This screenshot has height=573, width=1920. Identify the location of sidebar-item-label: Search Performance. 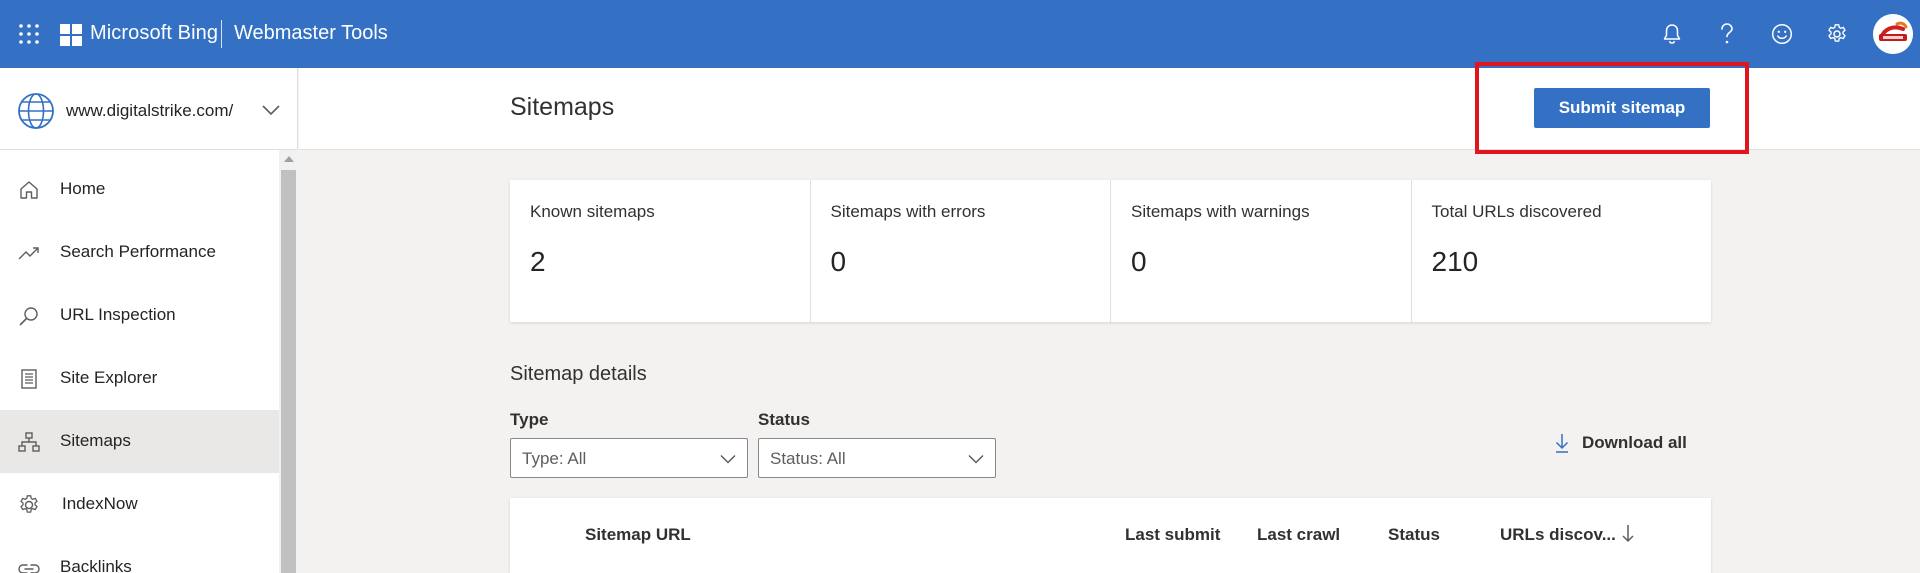
(138, 251).